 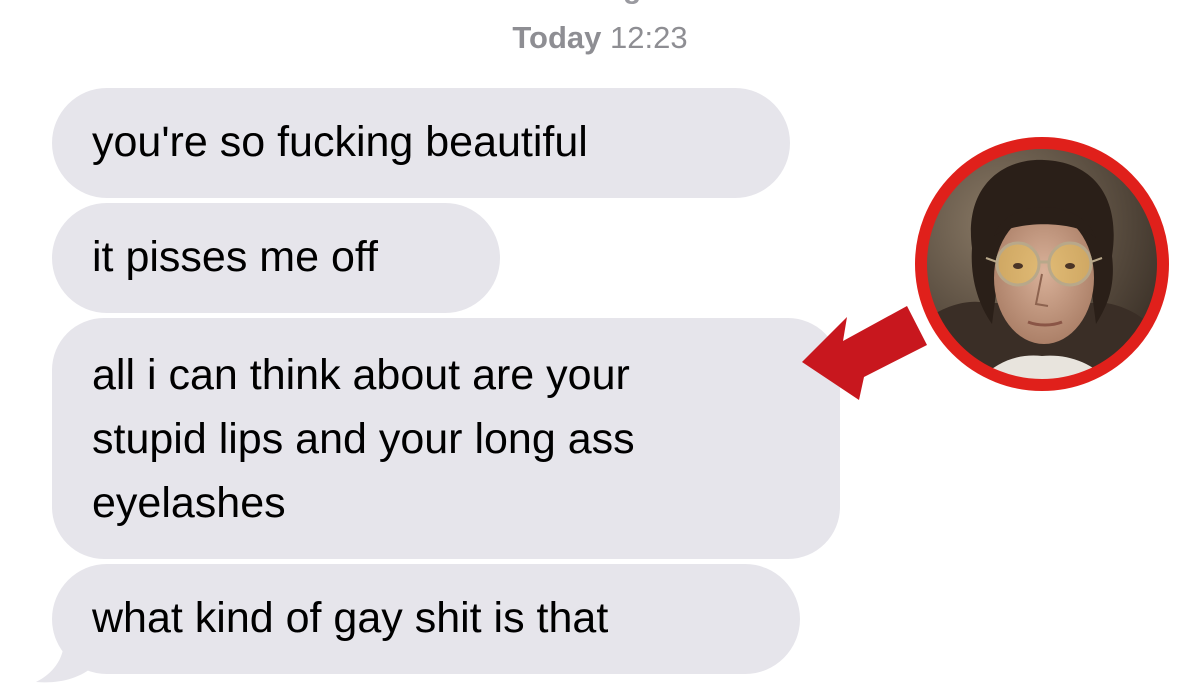 I want to click on message-line: eyelashes, so click(x=189, y=503).